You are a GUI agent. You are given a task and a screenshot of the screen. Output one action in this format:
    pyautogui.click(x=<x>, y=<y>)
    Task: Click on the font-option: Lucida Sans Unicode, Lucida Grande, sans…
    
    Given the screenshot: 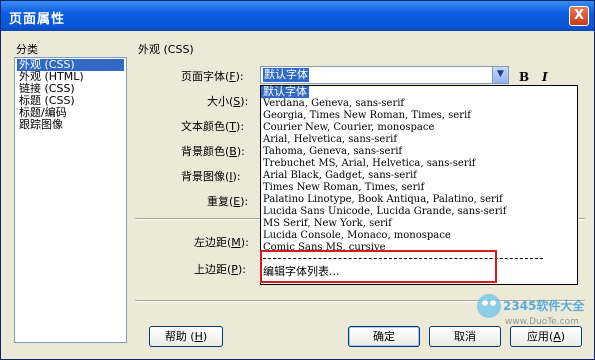 What is the action you would take?
    pyautogui.click(x=384, y=212)
    